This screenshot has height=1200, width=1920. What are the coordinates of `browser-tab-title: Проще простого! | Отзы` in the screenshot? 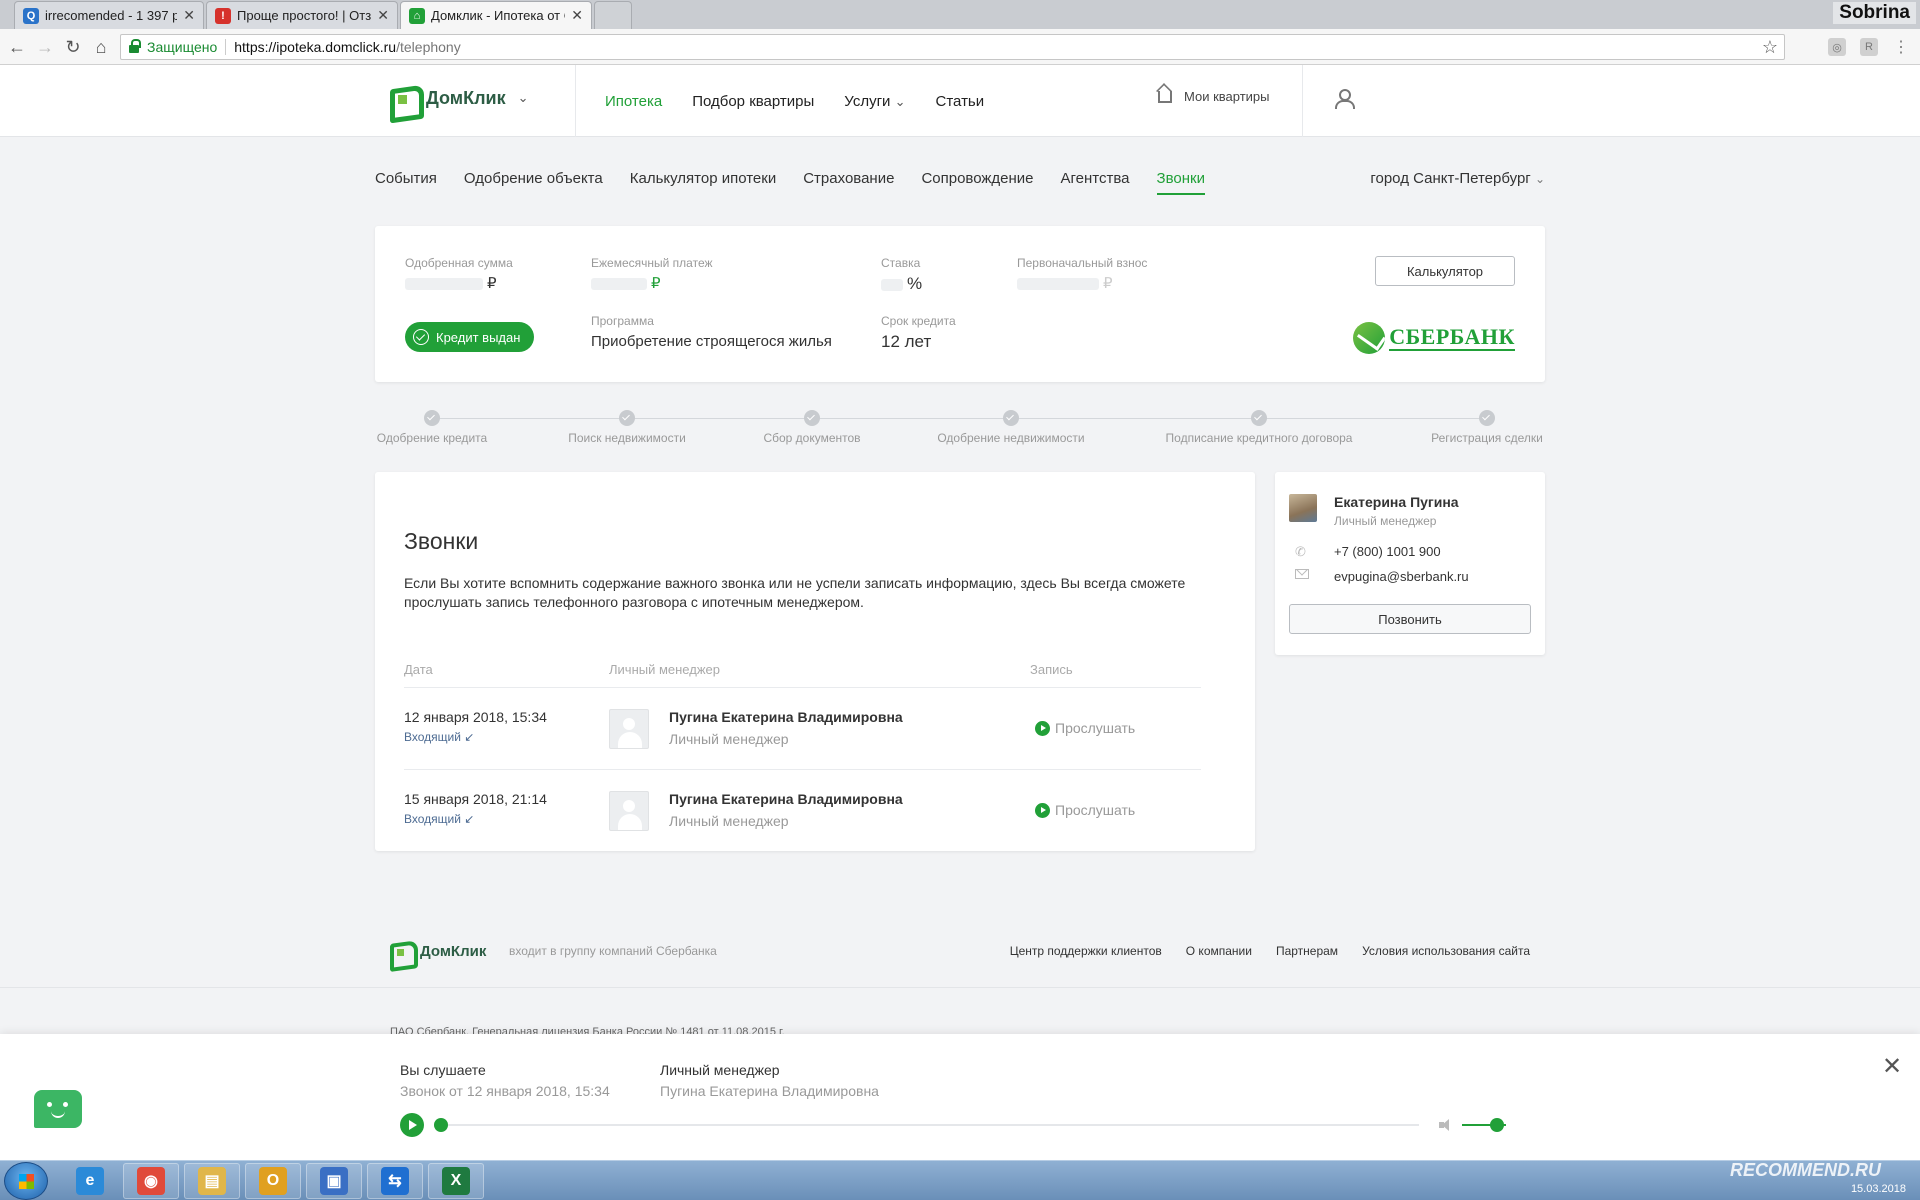 It's located at (304, 15).